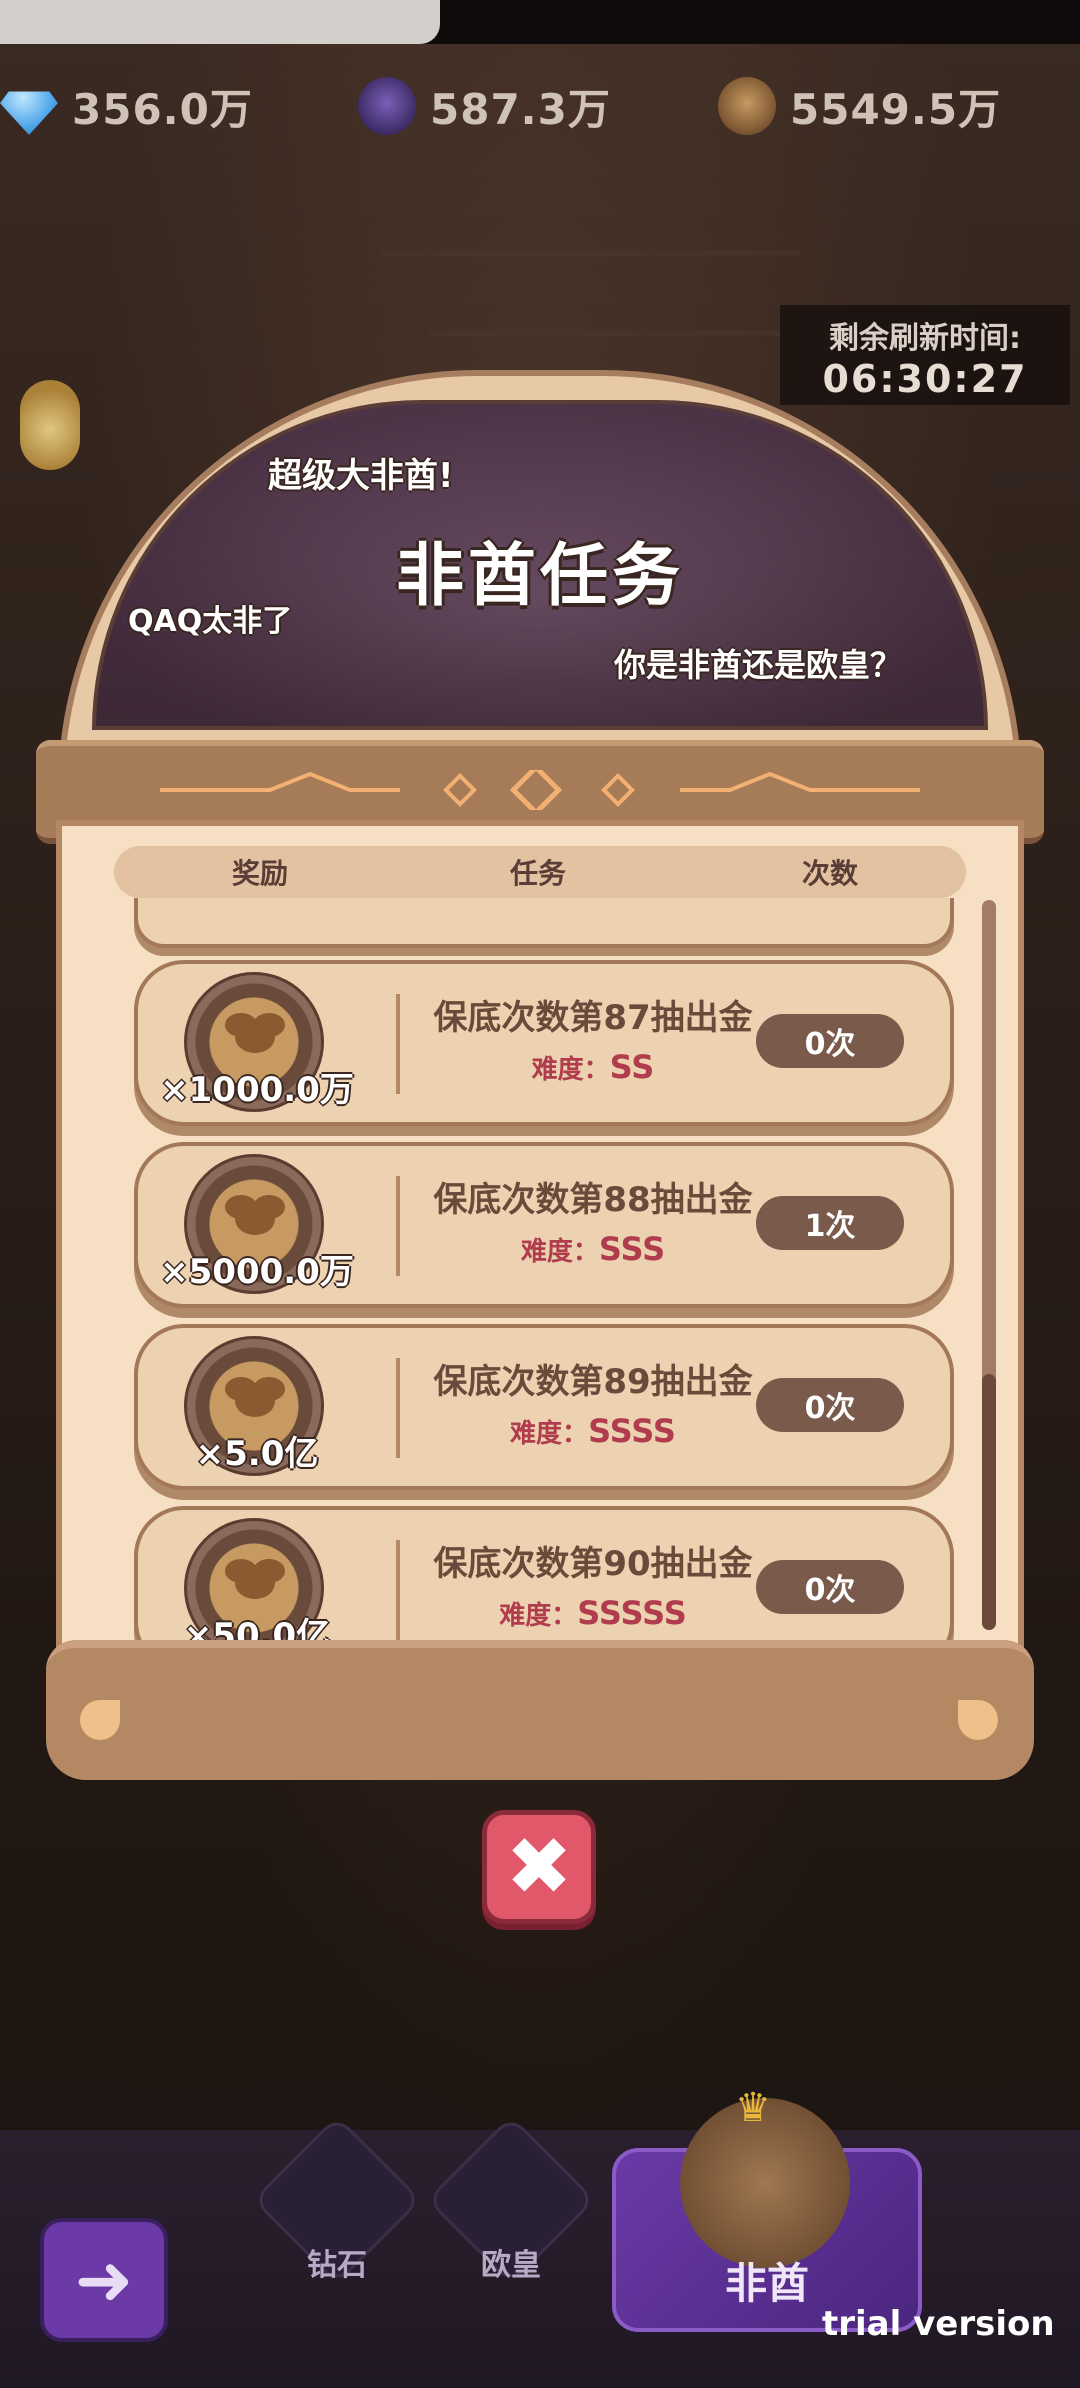 This screenshot has width=1080, height=2388. I want to click on currency-diamond: 356.0万, so click(126, 106).